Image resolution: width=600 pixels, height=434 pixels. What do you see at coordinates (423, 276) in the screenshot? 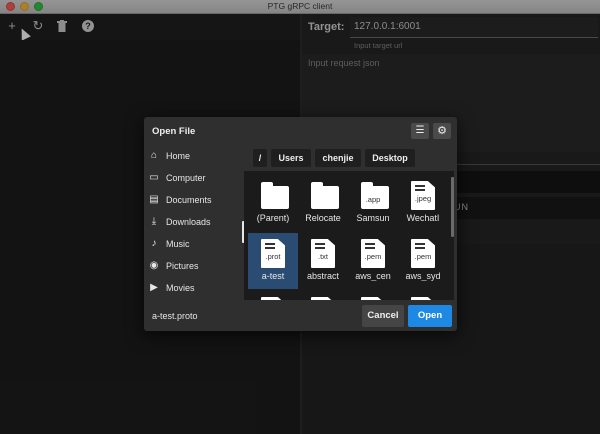
I see `file-item-label: aws_syd` at bounding box center [423, 276].